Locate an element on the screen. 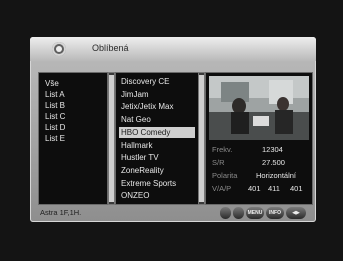 Image resolution: width=343 pixels, height=261 pixels. channel-item: Hallmark is located at coordinates (157, 145).